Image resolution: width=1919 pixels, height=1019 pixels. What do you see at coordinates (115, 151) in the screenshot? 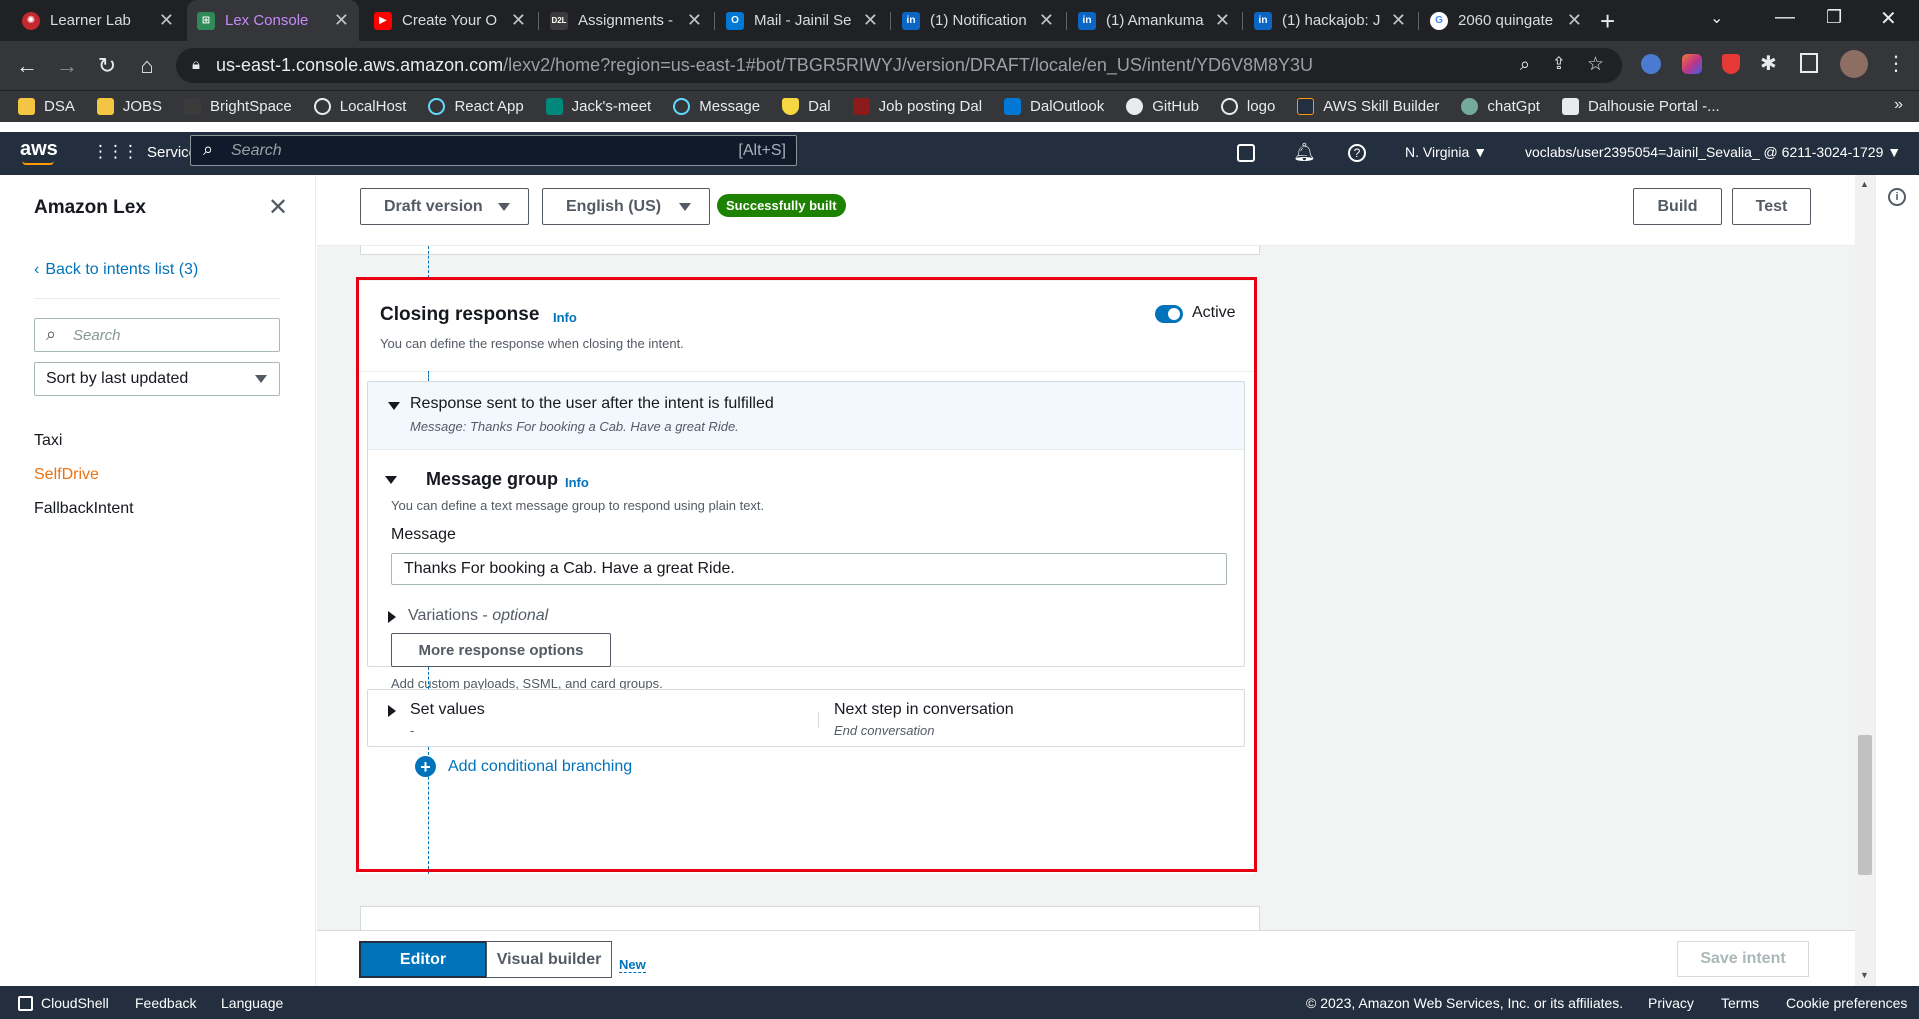
I see `grid-icon: ⋮⋮⋮` at bounding box center [115, 151].